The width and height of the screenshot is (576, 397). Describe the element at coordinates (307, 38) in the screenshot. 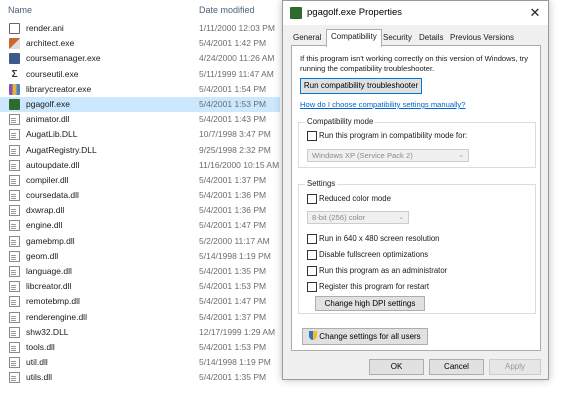

I see `tab-general: General` at that location.